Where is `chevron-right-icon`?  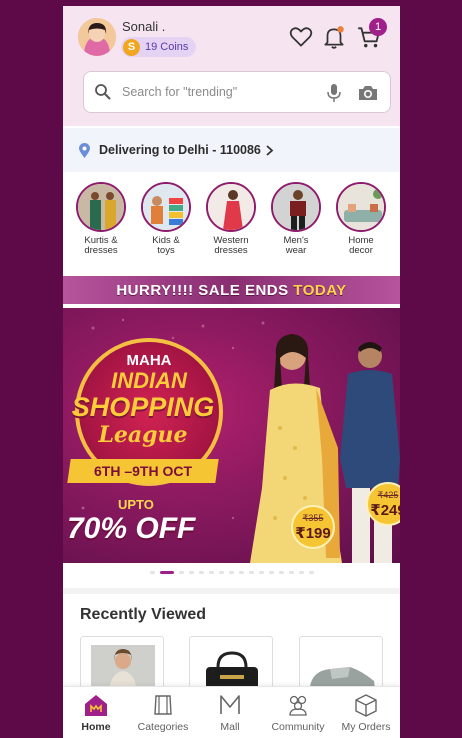 chevron-right-icon is located at coordinates (270, 150).